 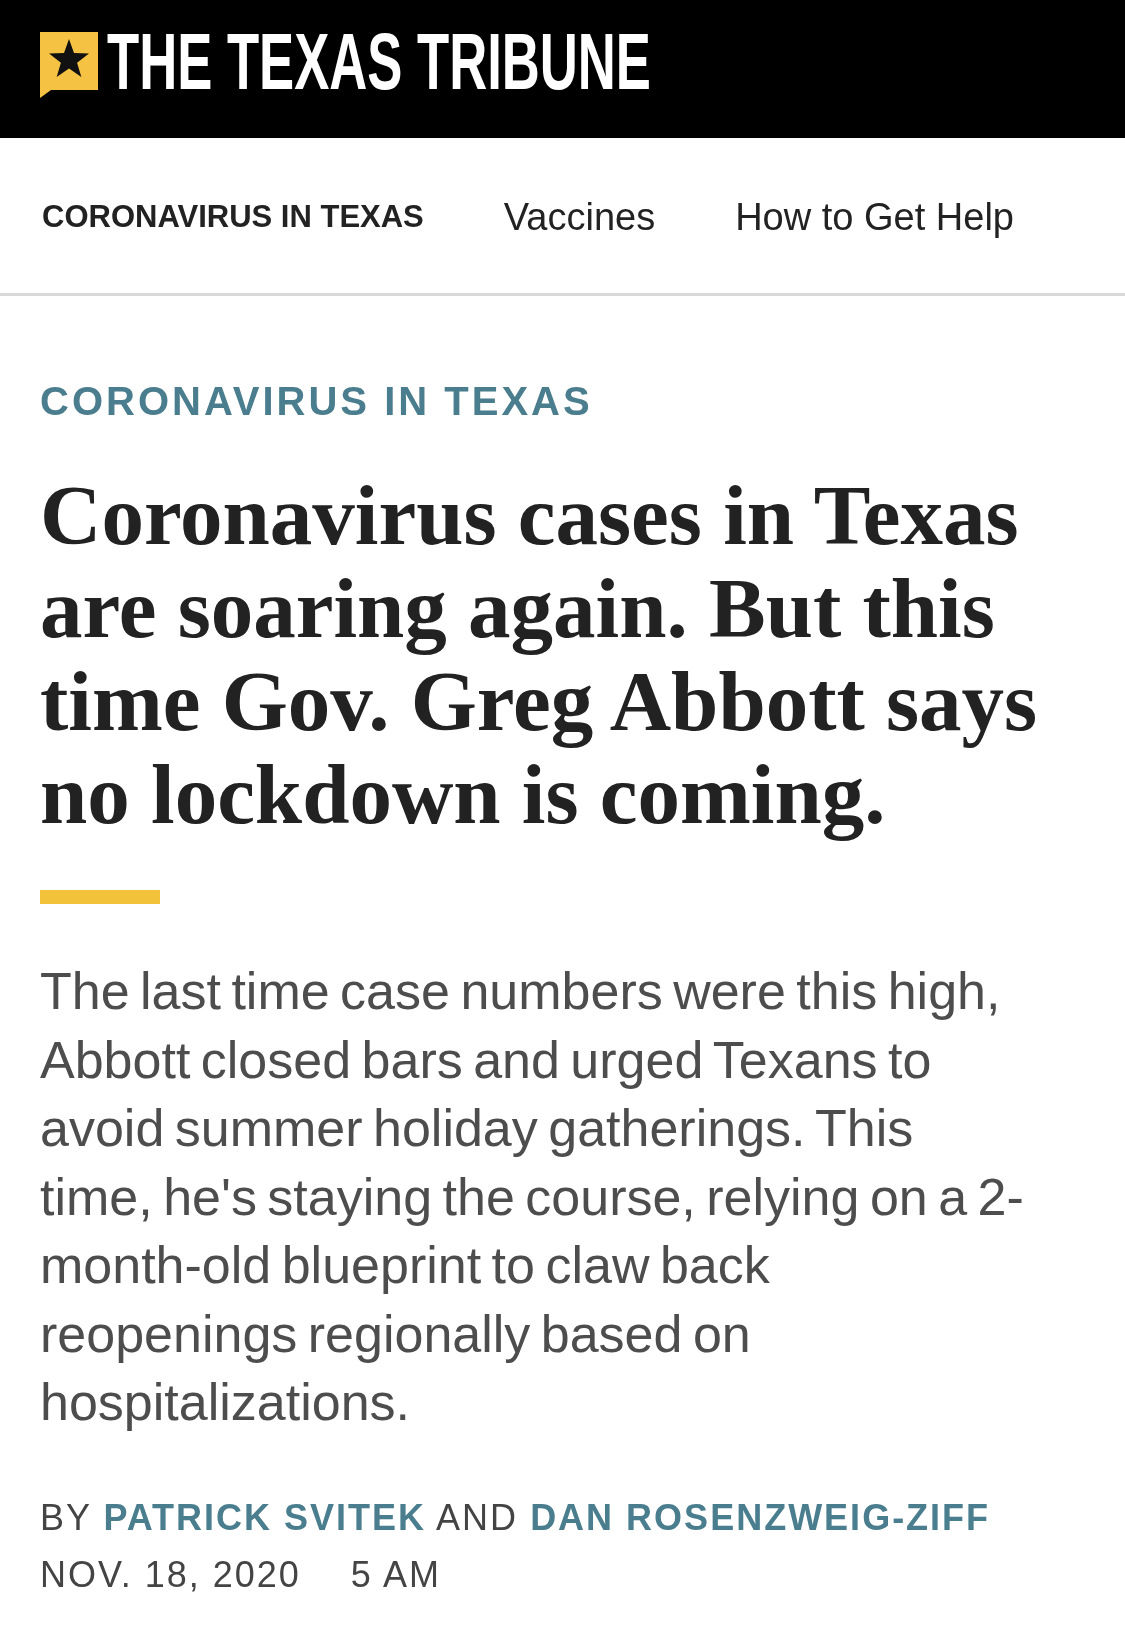 I want to click on nav-link: How to Get Help, so click(x=874, y=216).